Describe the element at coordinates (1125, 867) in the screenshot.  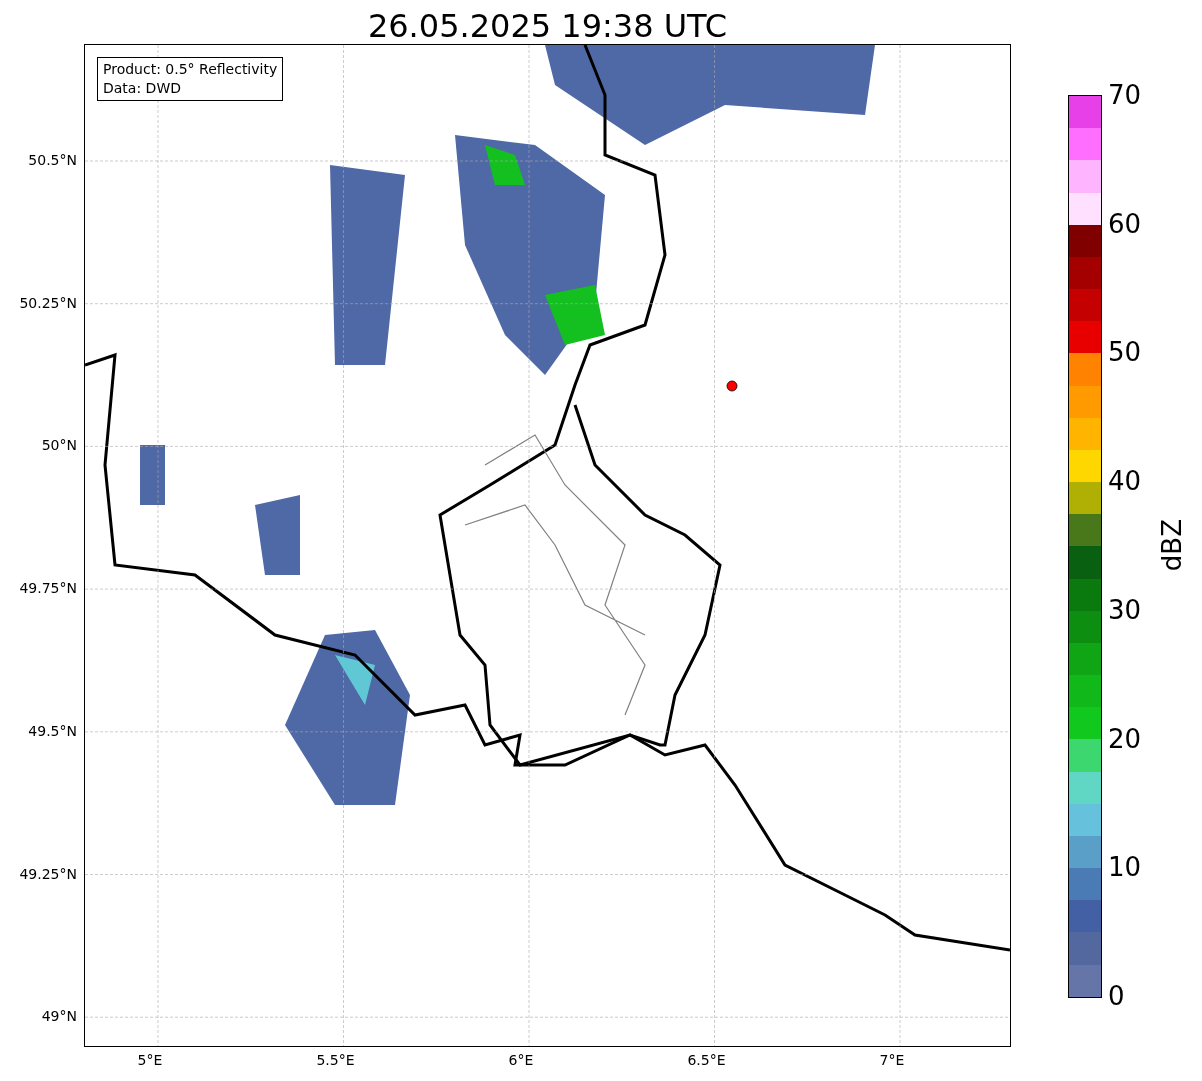
I see `tick-label: 10` at that location.